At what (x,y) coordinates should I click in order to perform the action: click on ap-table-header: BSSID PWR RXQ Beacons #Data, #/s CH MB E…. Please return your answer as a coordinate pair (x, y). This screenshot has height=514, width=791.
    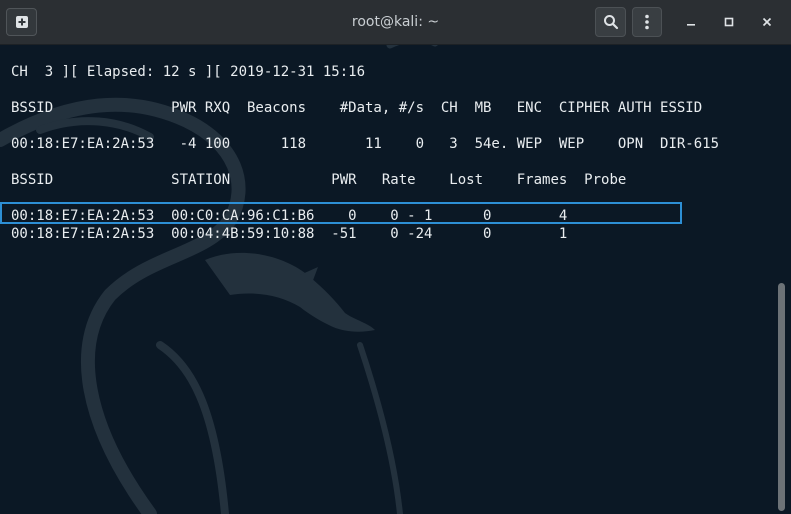
    Looking at the image, I should click on (357, 108).